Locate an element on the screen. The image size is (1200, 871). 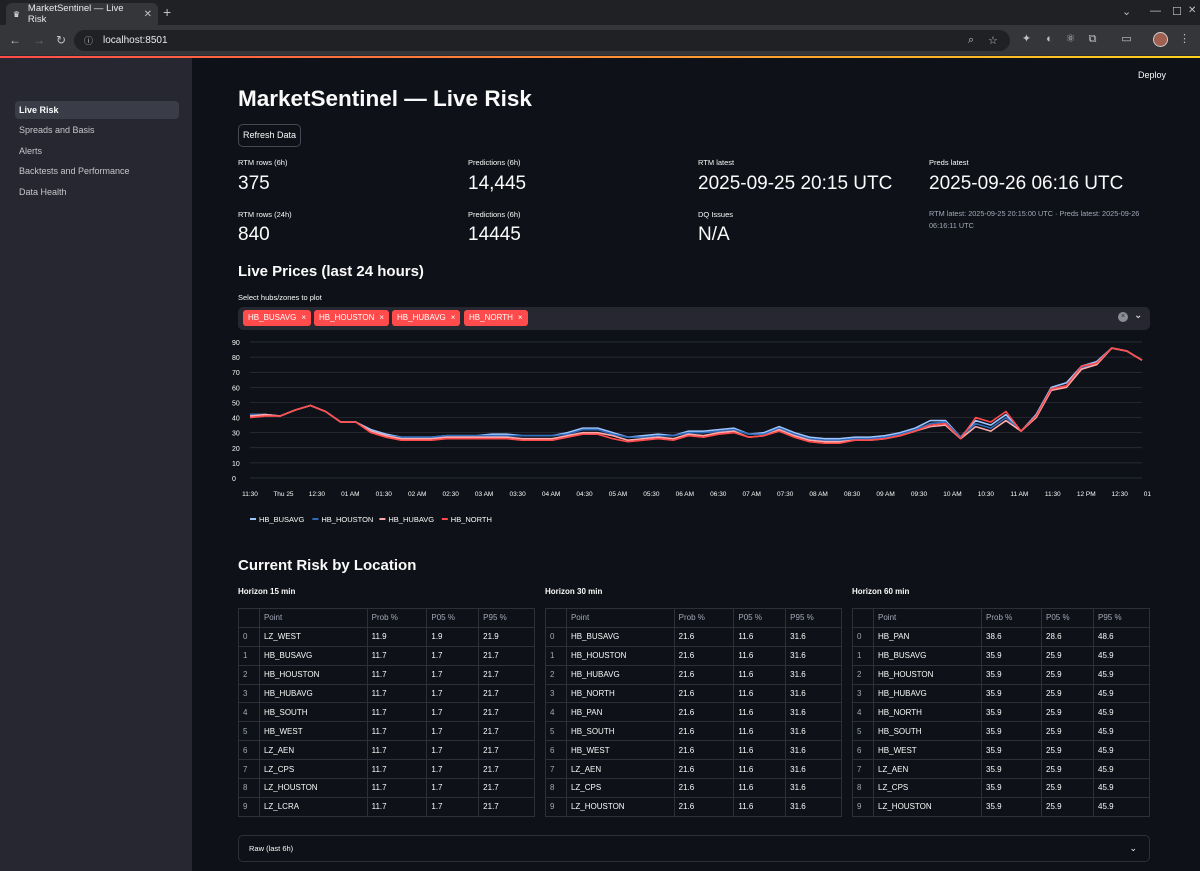
table-cell: HB_SOUTH is located at coordinates (620, 731).